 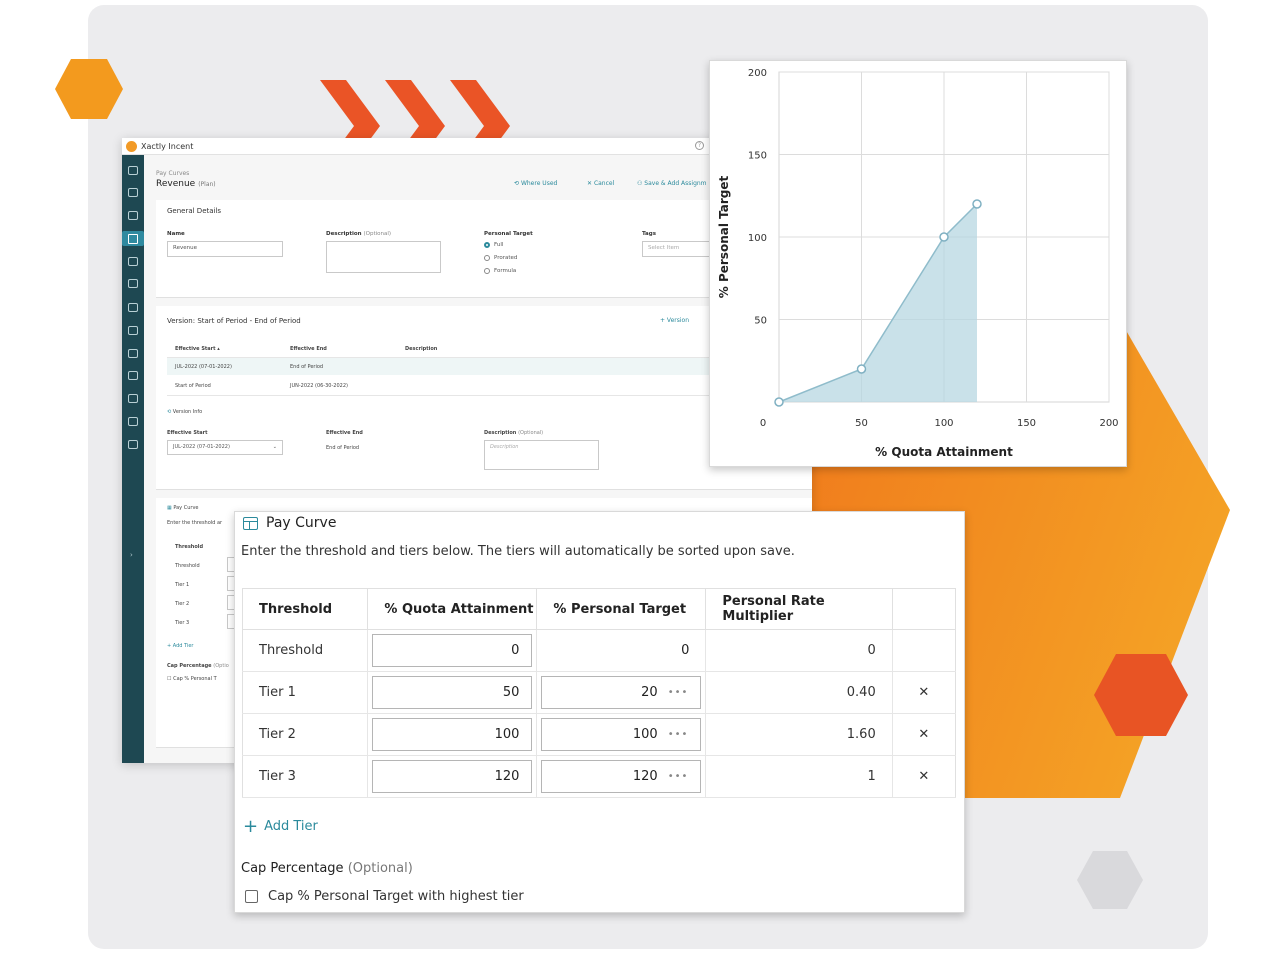 I want to click on target-input: 100 •••, so click(x=621, y=734).